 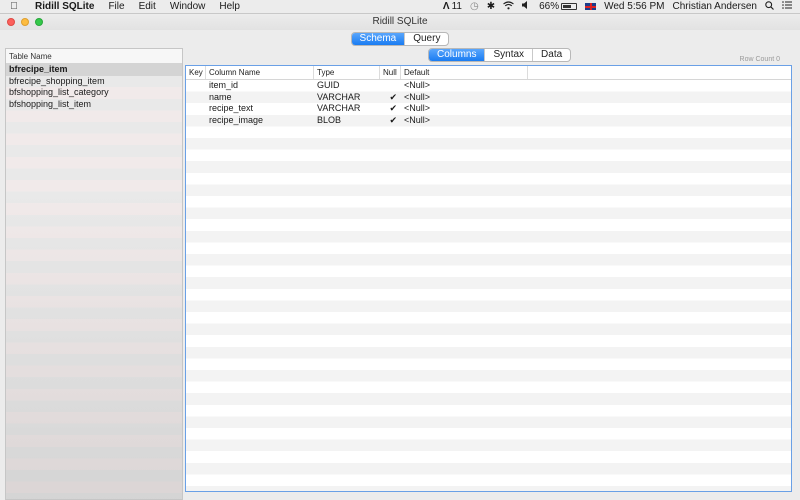 What do you see at coordinates (446, 6) in the screenshot?
I see `adobe-icon: Λ` at bounding box center [446, 6].